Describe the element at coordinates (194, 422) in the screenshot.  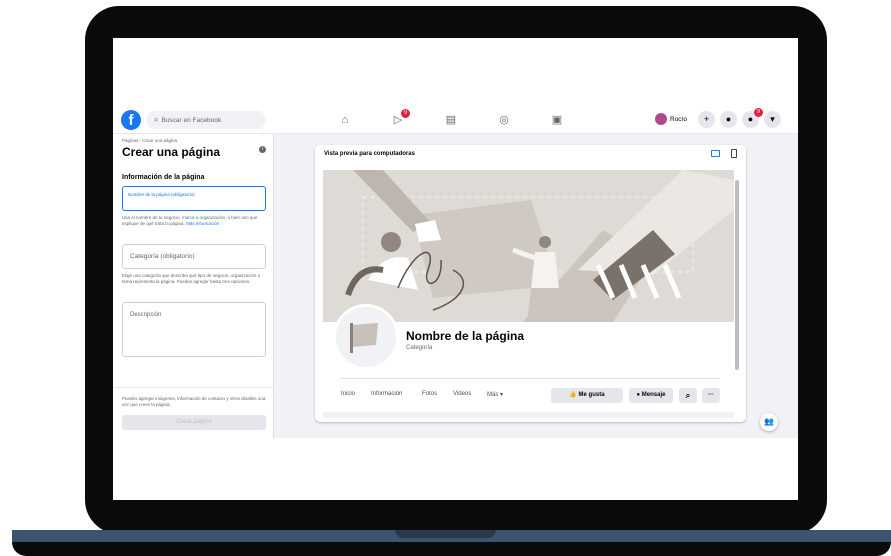
I see `create-page-button: Crear página` at that location.